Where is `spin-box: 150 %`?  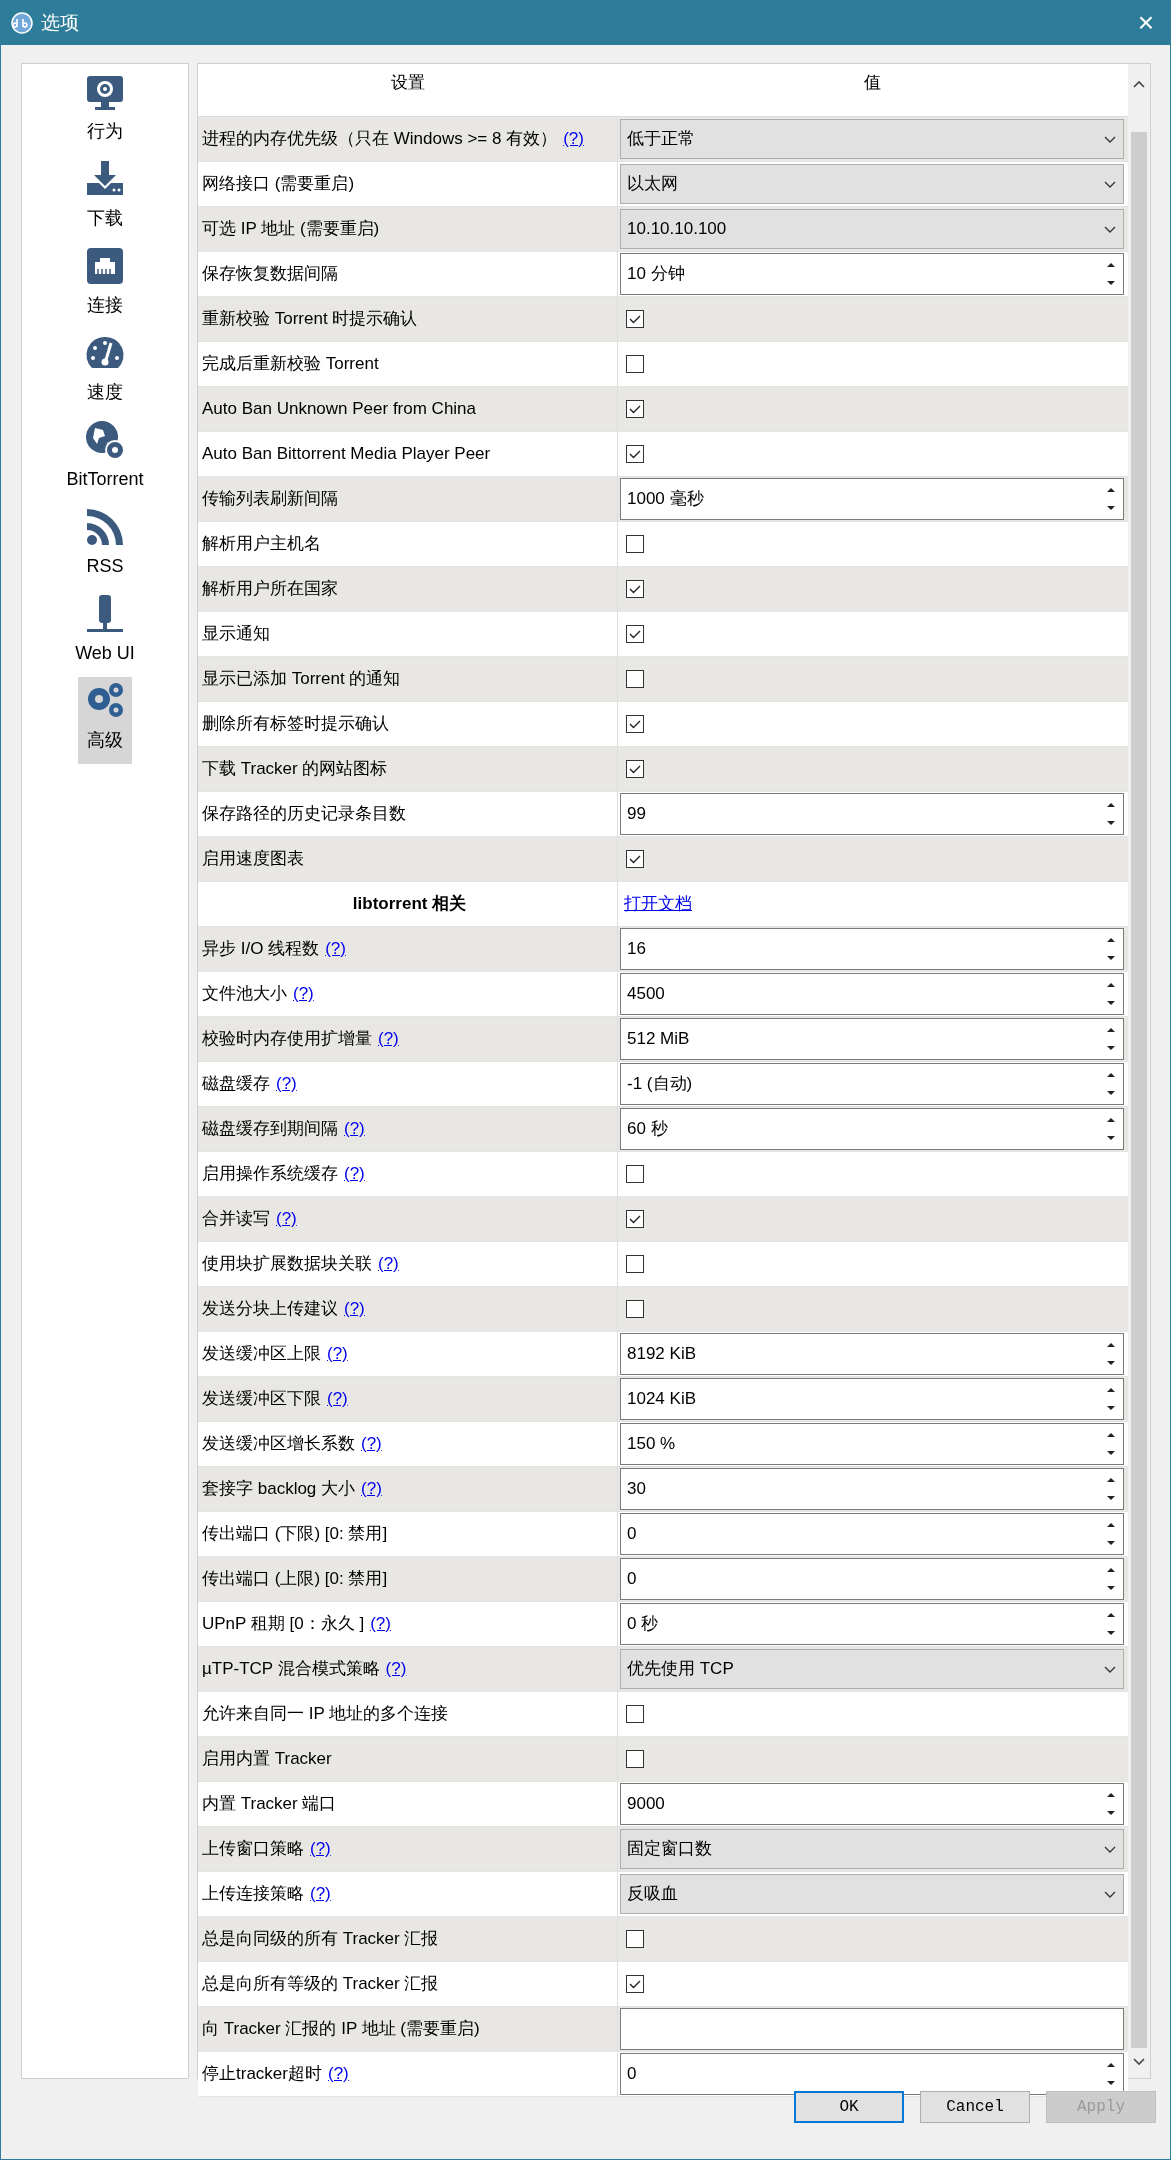
spin-box: 150 % is located at coordinates (872, 1444).